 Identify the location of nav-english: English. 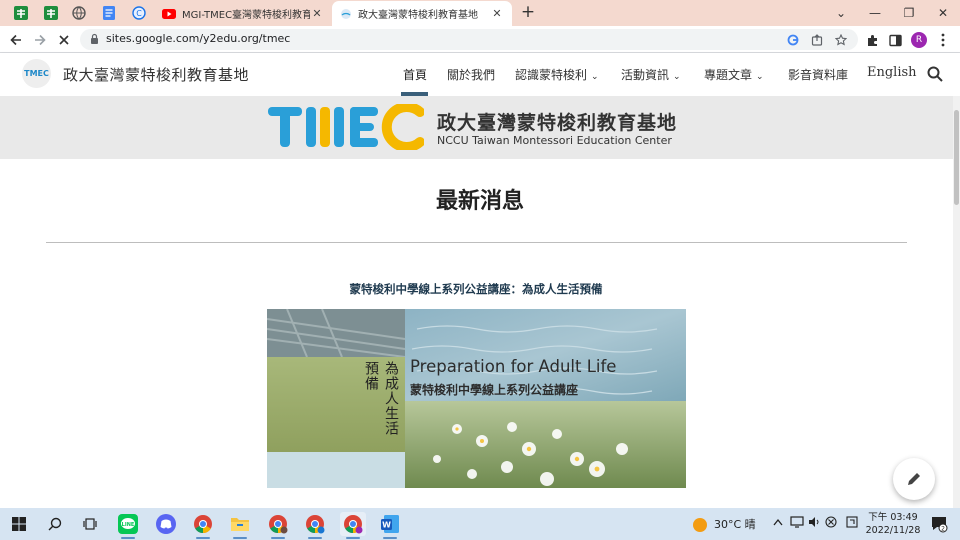
(892, 72).